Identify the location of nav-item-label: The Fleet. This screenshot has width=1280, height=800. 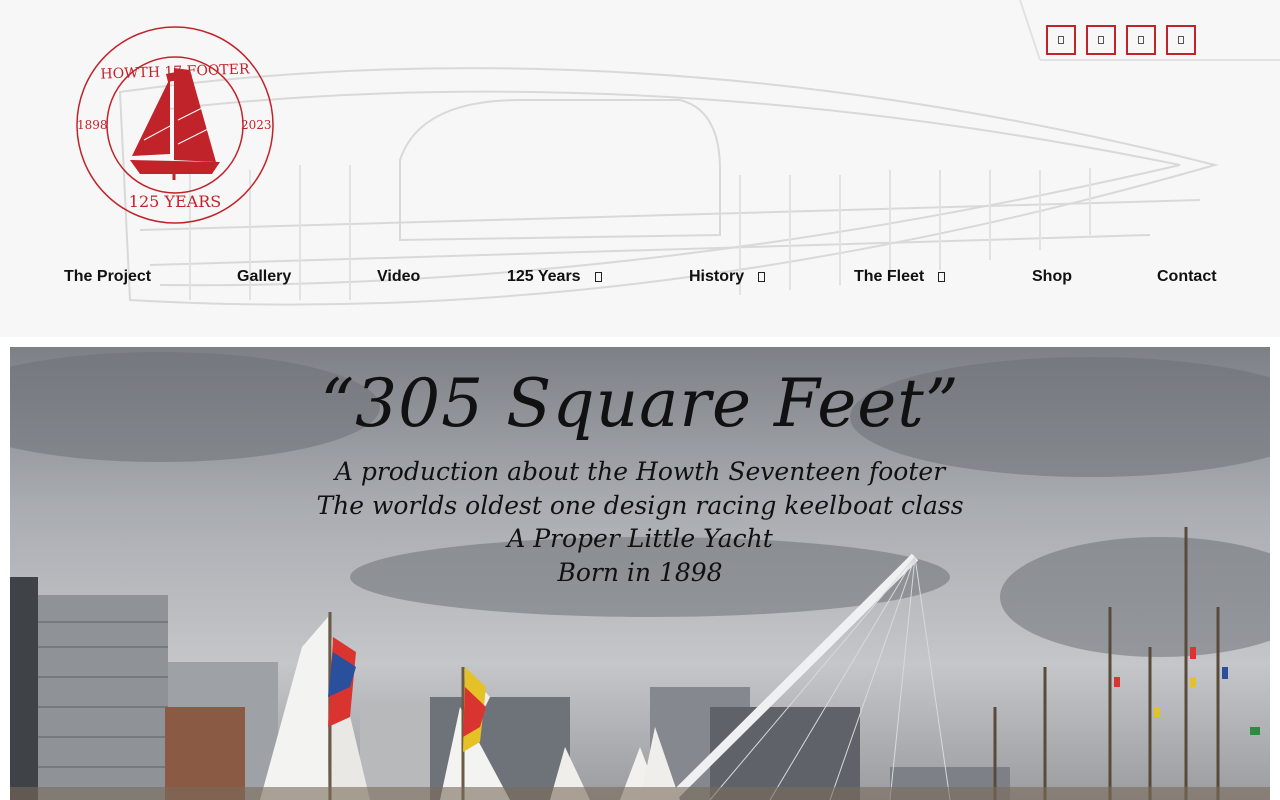
(889, 276).